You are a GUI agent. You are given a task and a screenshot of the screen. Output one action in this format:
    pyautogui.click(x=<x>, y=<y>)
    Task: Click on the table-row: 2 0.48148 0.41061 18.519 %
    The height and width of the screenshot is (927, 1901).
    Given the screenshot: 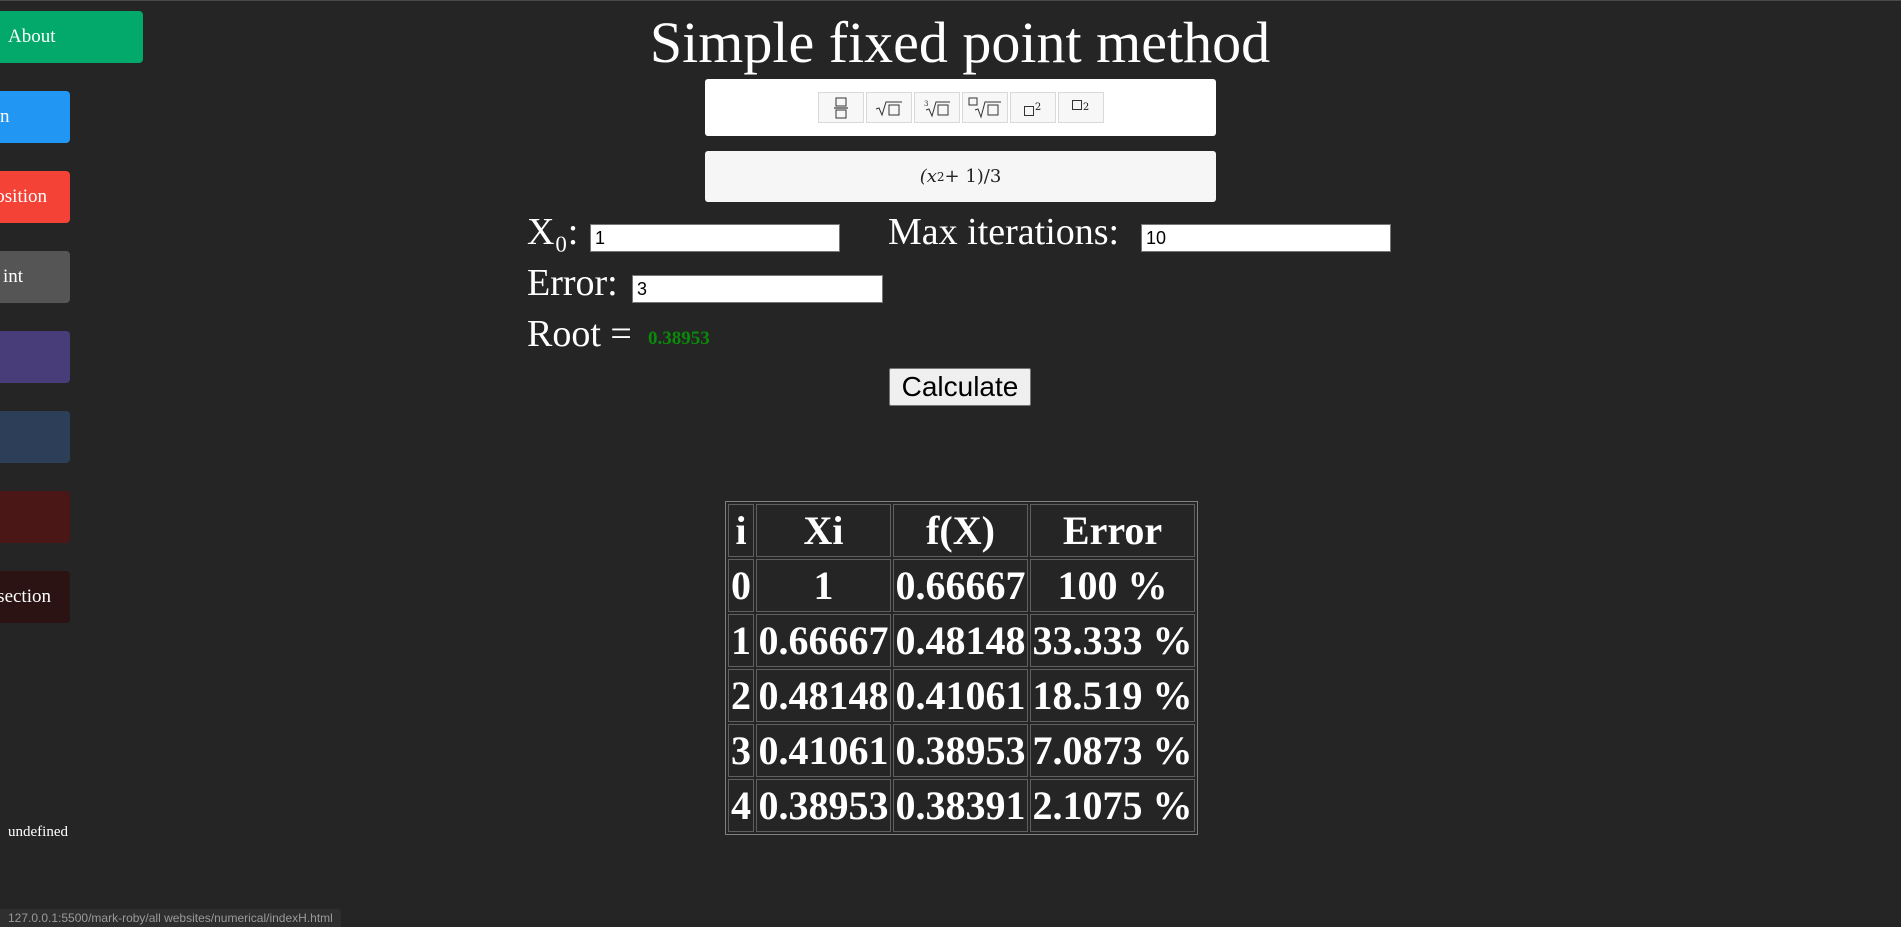 What is the action you would take?
    pyautogui.click(x=961, y=695)
    